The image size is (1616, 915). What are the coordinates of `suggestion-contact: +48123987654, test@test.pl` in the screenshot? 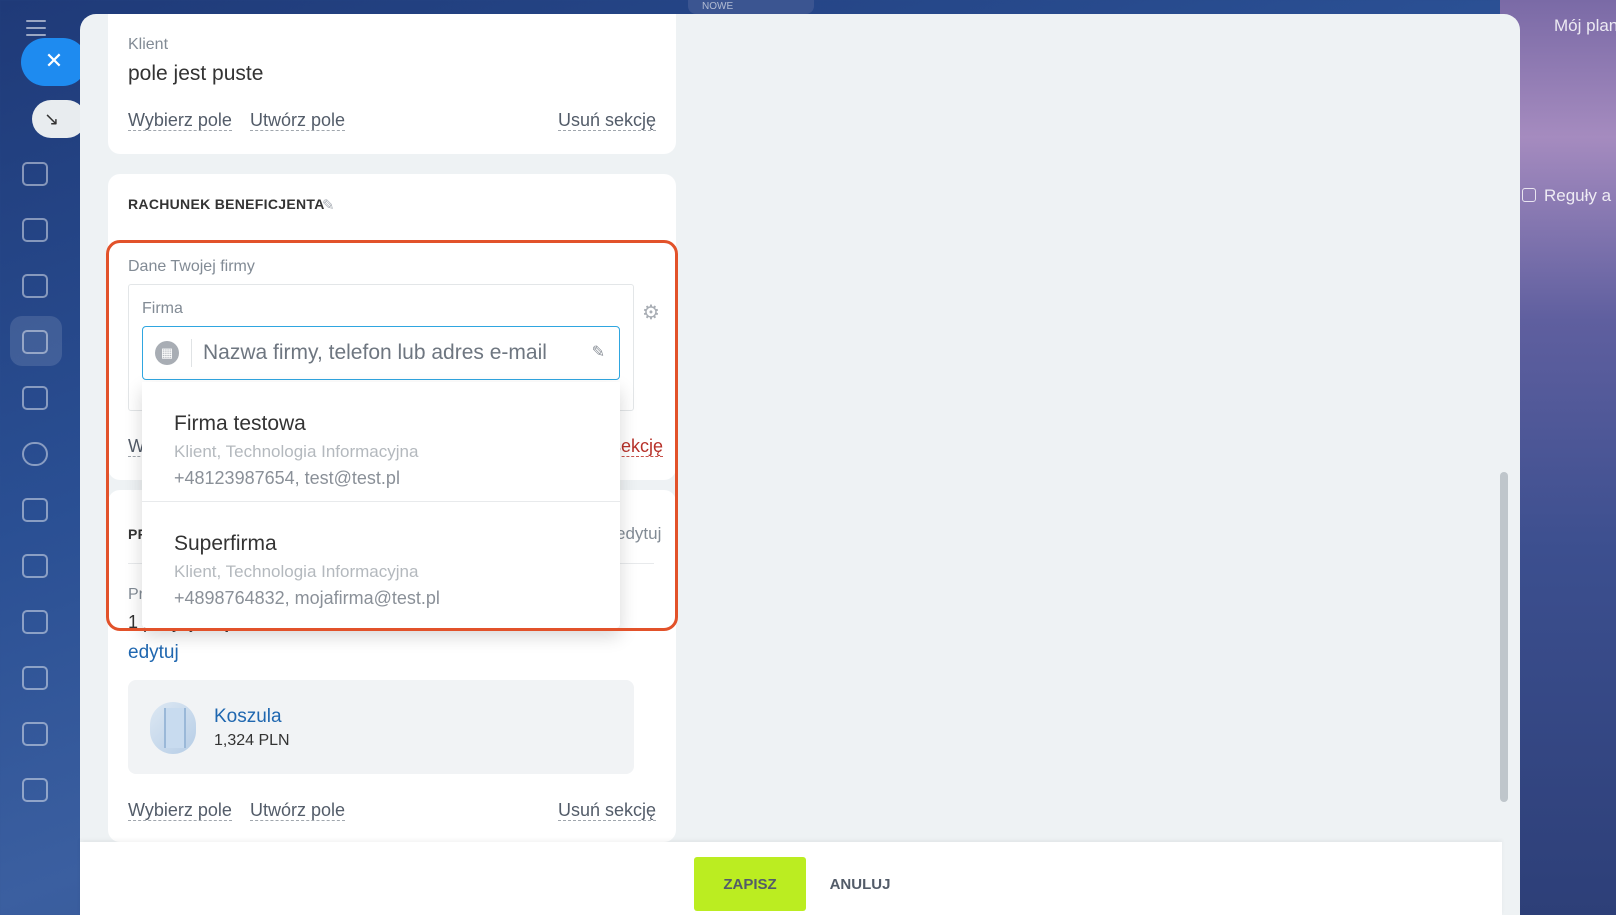 It's located at (287, 478).